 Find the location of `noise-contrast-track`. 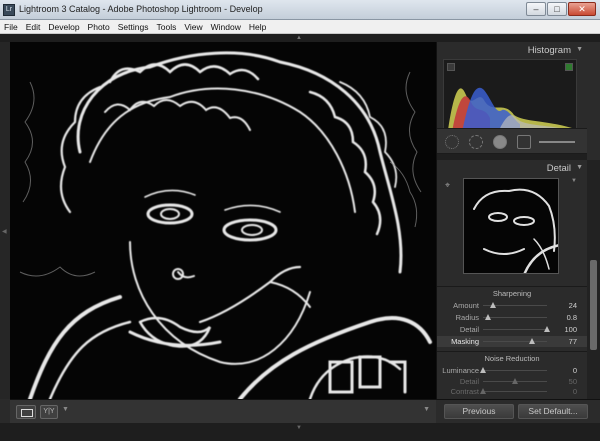

noise-contrast-track is located at coordinates (513, 391).